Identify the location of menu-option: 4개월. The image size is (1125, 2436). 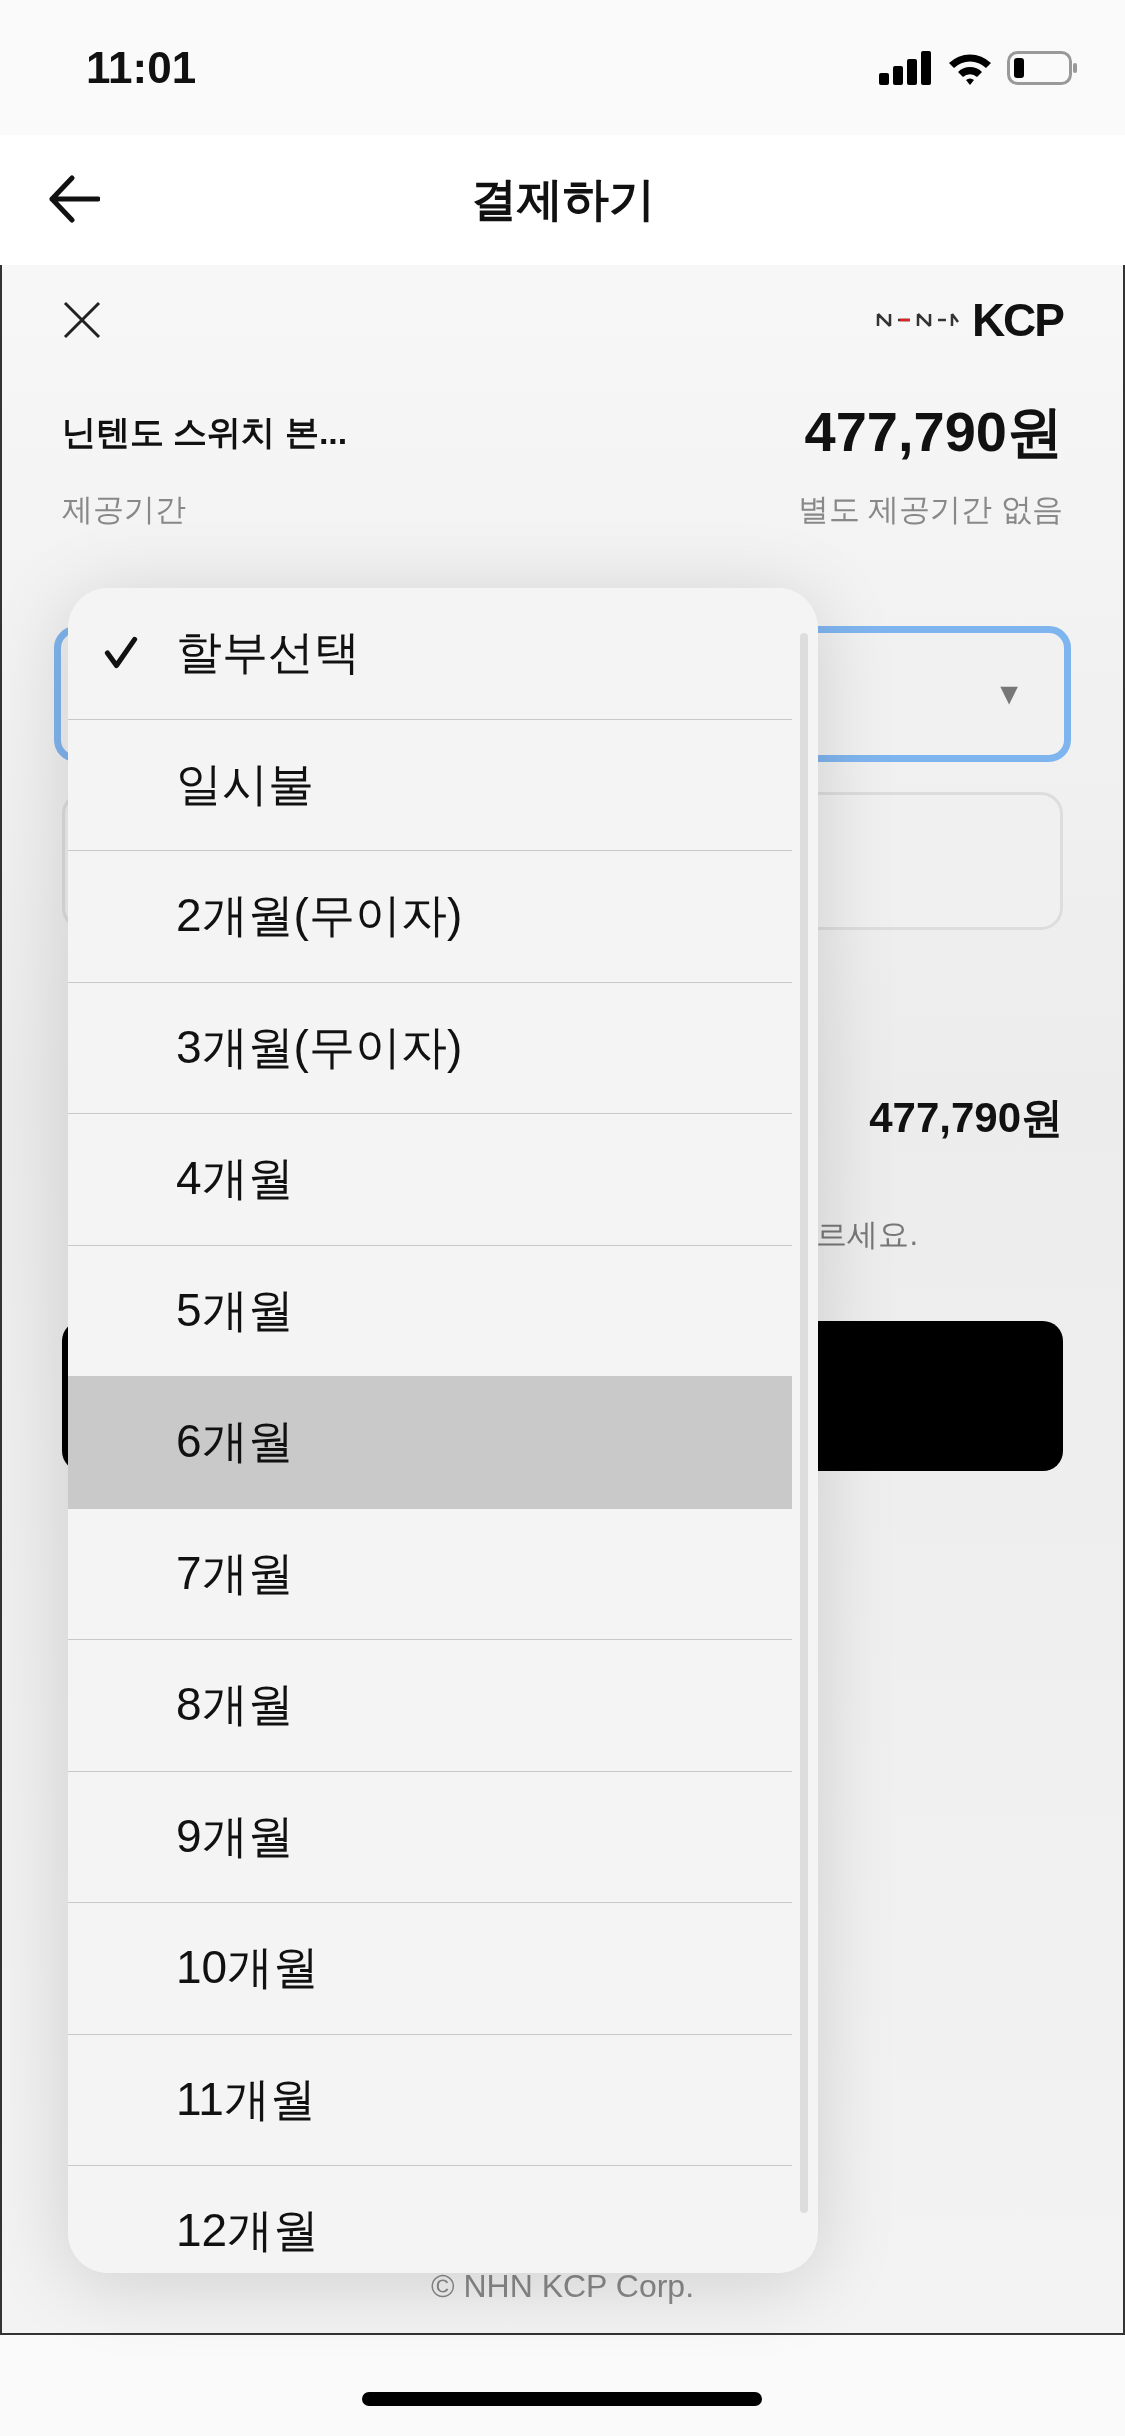
(430, 1180).